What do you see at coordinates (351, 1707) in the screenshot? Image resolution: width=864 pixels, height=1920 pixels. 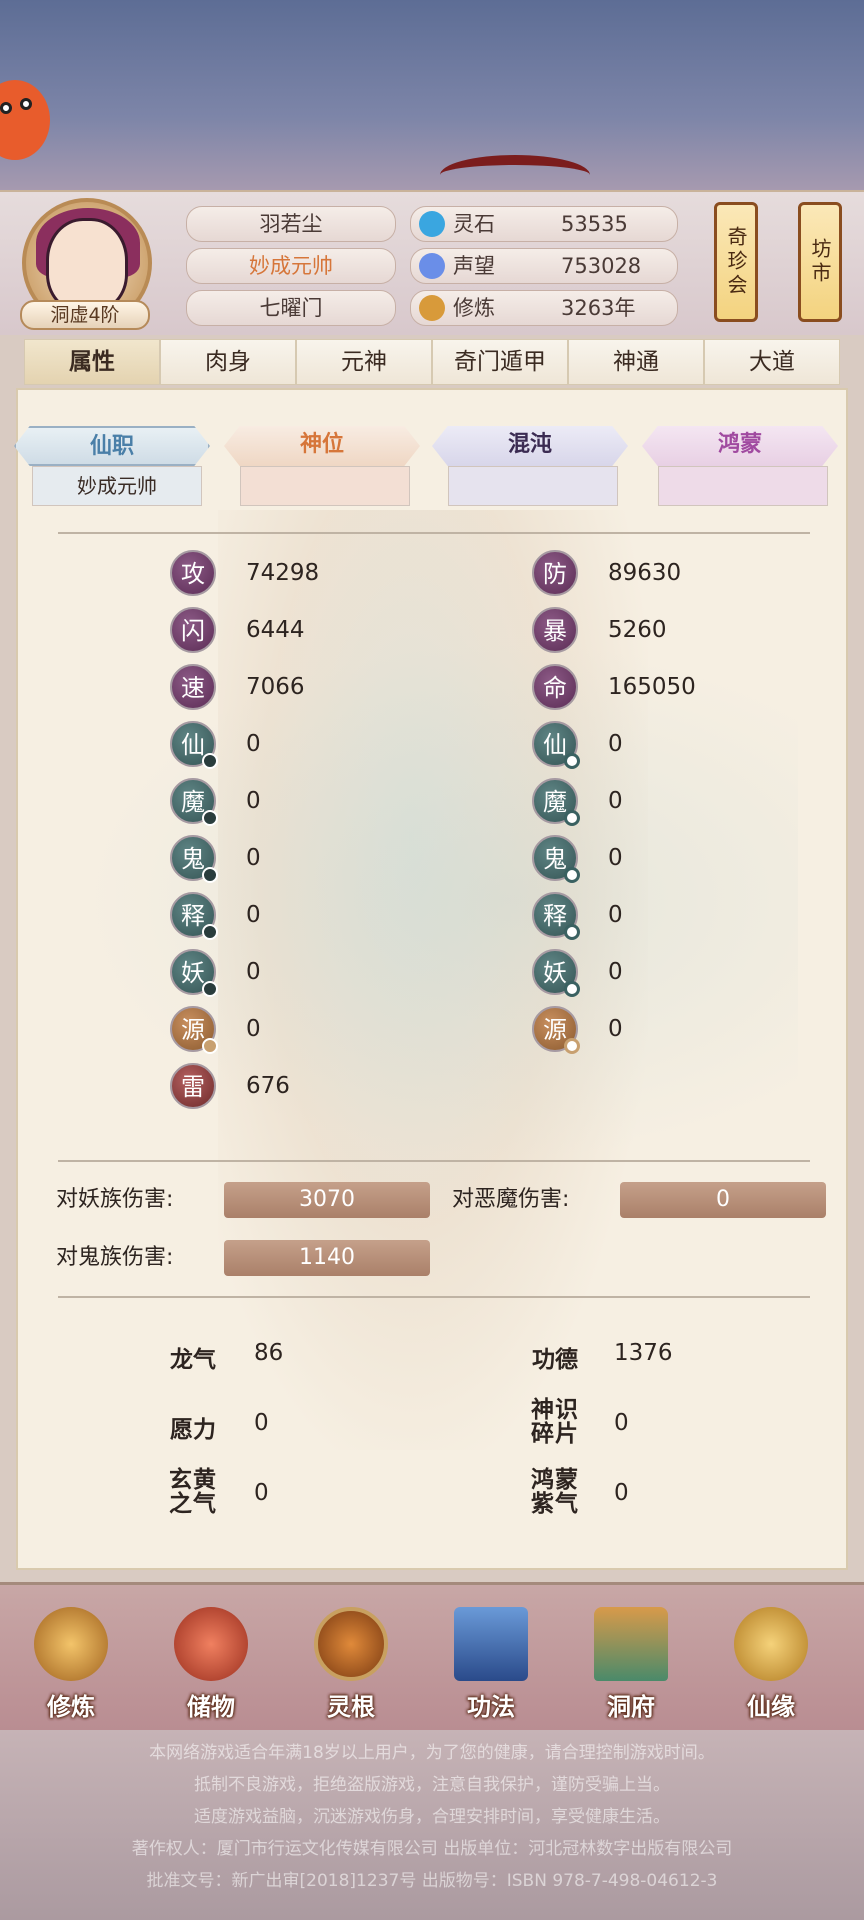 I see `nav-label: 灵根` at bounding box center [351, 1707].